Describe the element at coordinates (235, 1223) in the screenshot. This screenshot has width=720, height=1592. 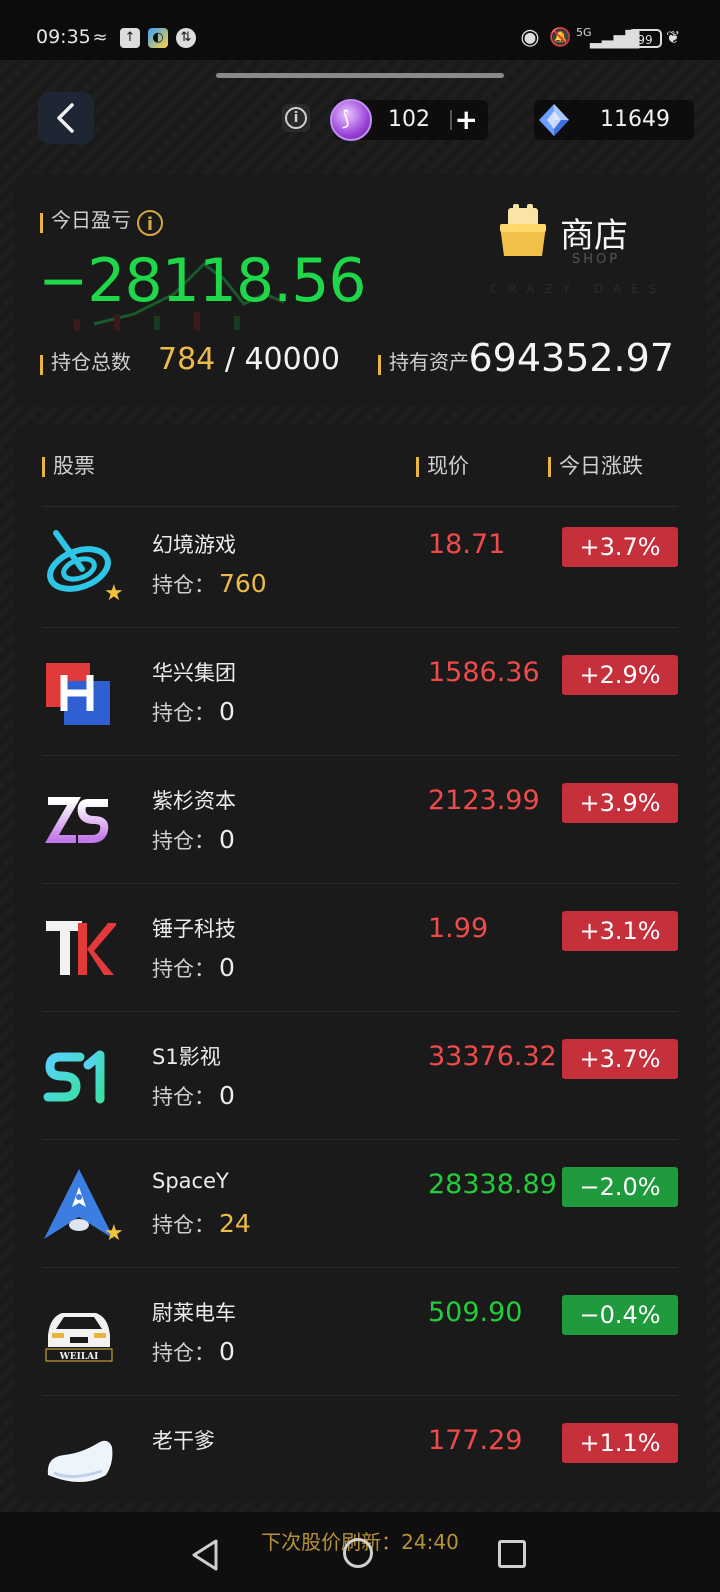
I see `holding-amount: 24` at that location.